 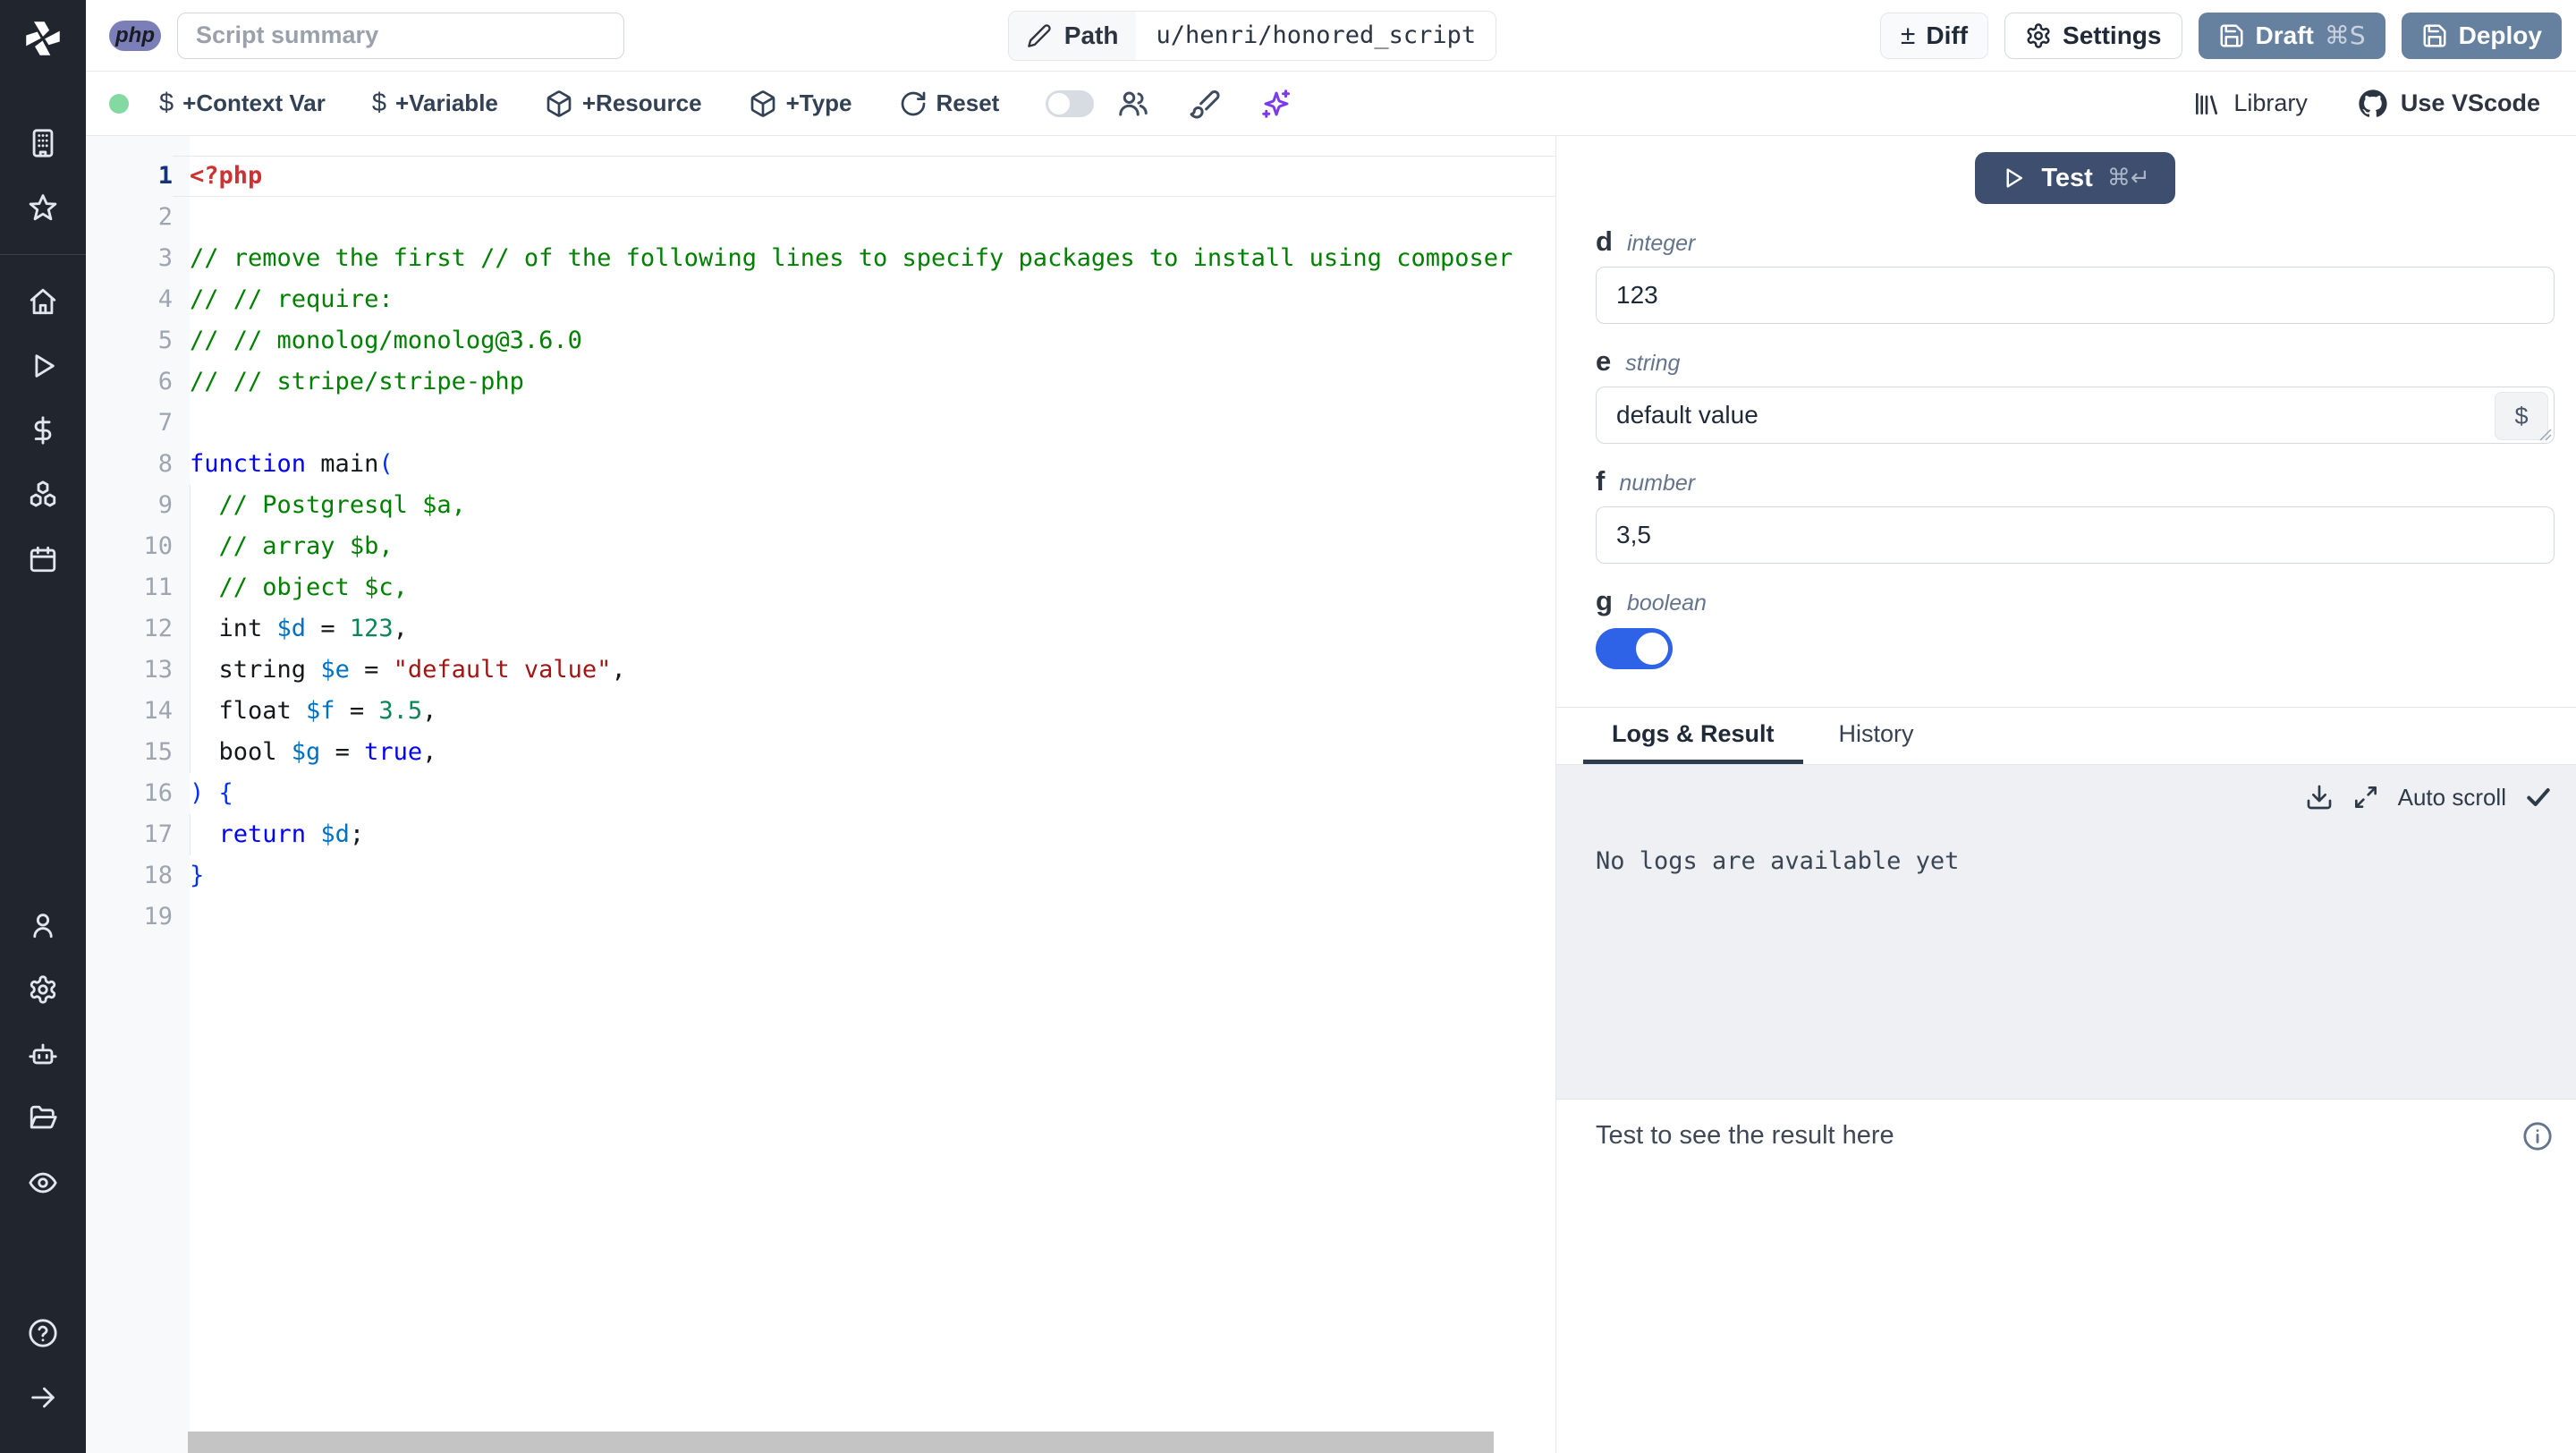 What do you see at coordinates (2066, 932) in the screenshot?
I see `logs-panel: Auto scroll No logs are available yet` at bounding box center [2066, 932].